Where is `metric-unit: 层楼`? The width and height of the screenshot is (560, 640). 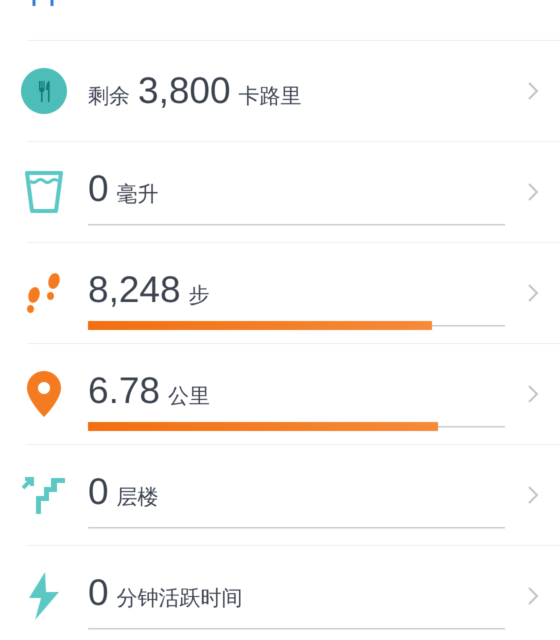
metric-unit: 层楼 is located at coordinates (137, 498).